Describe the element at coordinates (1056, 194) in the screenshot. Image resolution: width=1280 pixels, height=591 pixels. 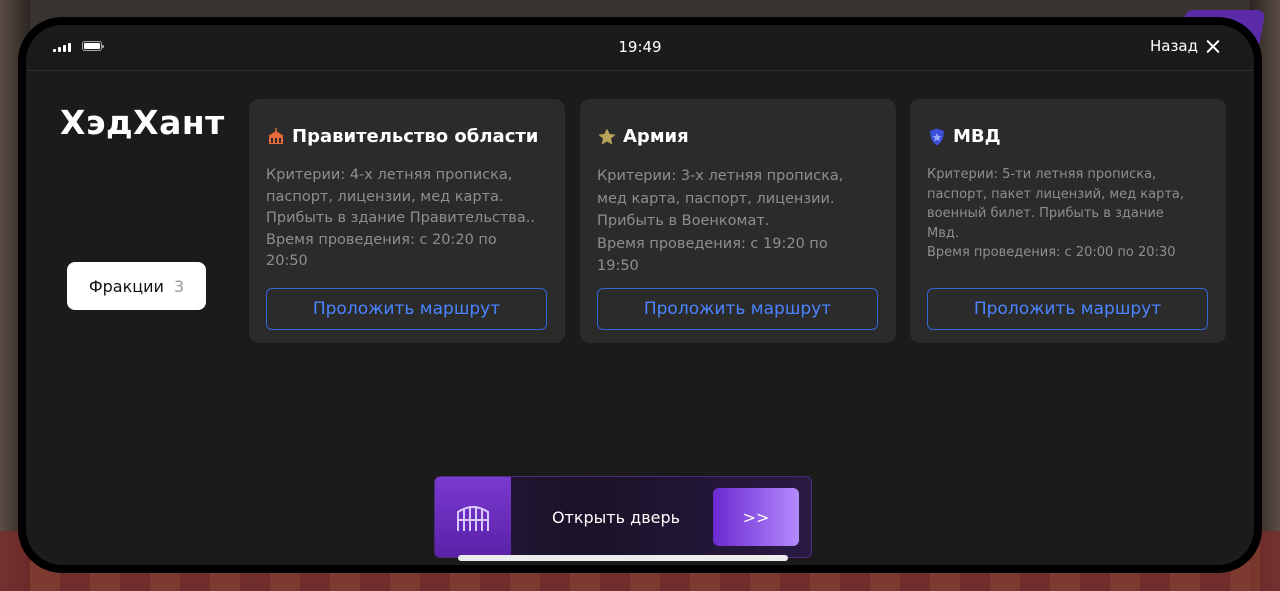
I see `criteria-line: паспорт, пакет лицензий, мед карта,` at that location.